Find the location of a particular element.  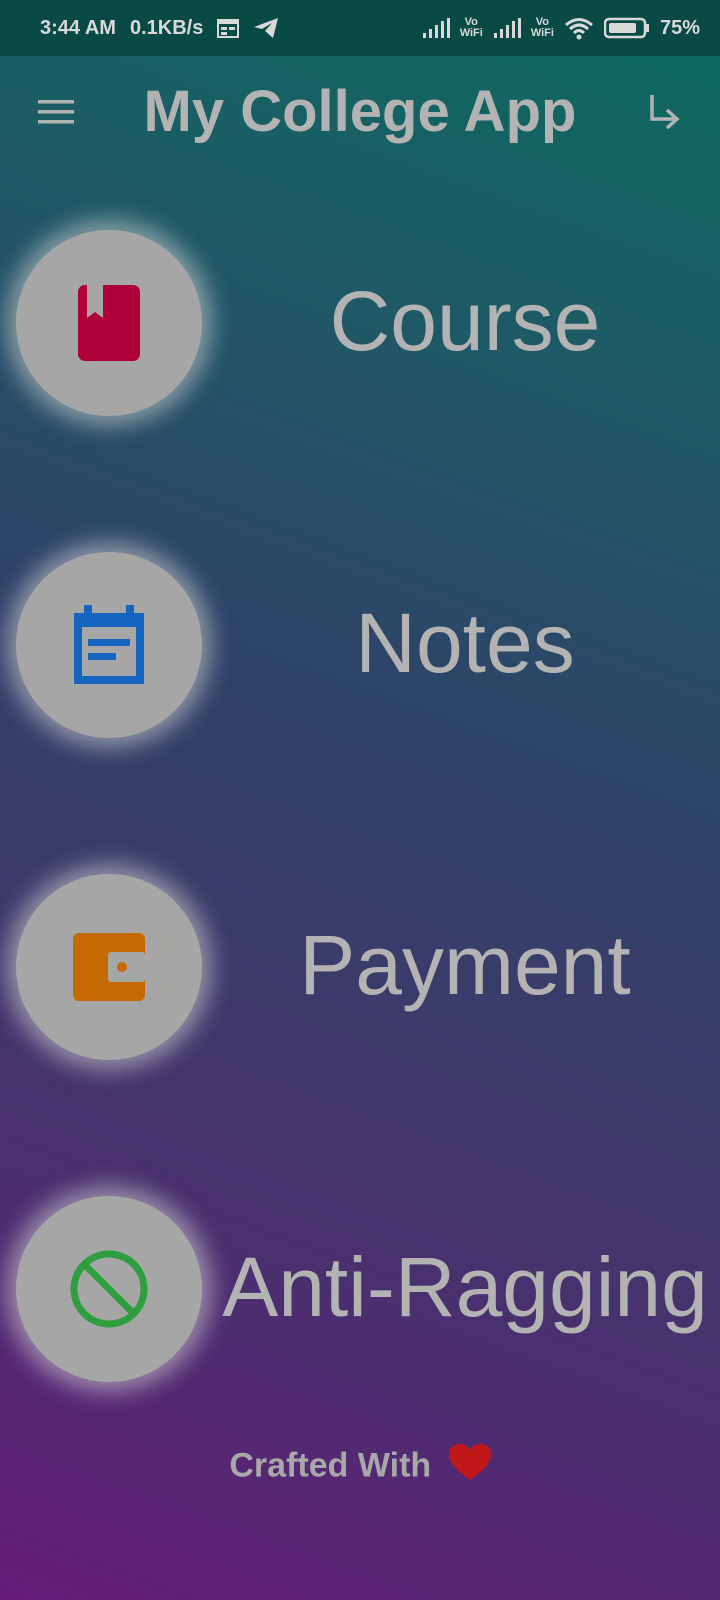

status-time: 3:44 AM is located at coordinates (78, 27).